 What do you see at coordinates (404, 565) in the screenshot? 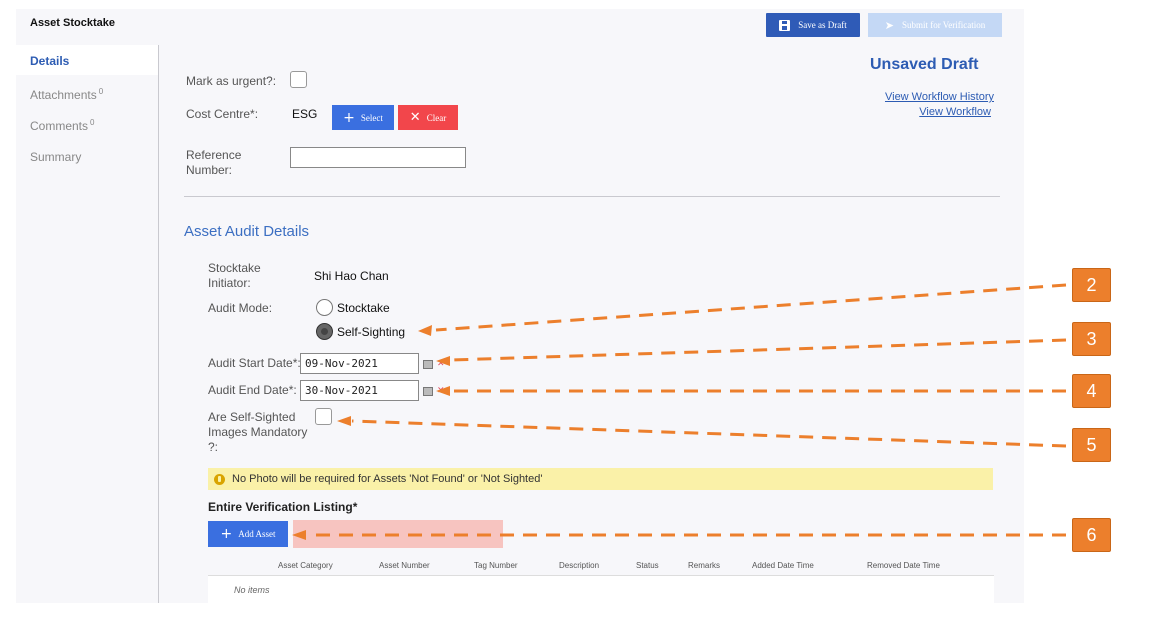
I see `column-header: Asset Number` at bounding box center [404, 565].